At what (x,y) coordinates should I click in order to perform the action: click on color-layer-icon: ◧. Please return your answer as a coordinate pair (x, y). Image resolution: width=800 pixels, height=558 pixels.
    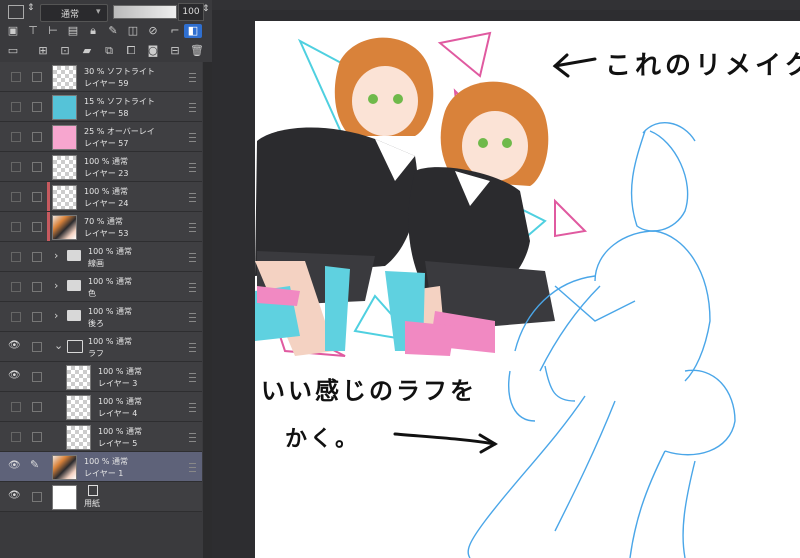
    Looking at the image, I should click on (193, 31).